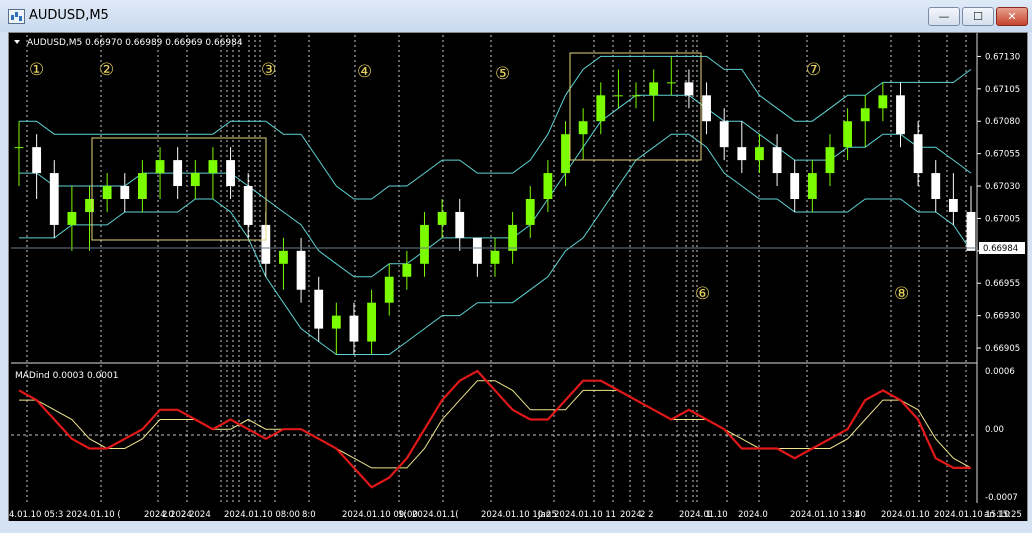 This screenshot has height=533, width=1032. Describe the element at coordinates (1000, 372) in the screenshot. I see `indicator-tick-label: 0.0006` at that location.